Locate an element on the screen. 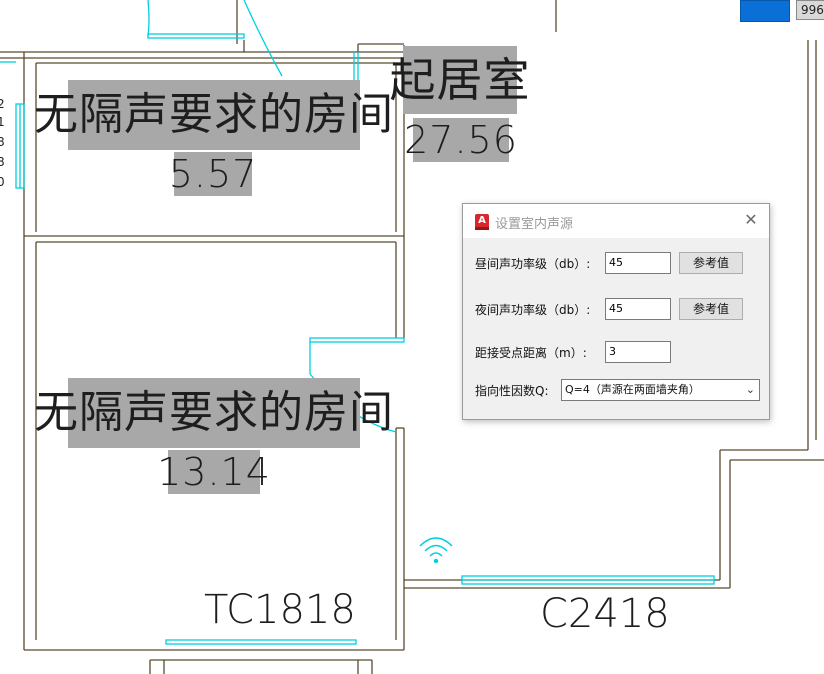 The height and width of the screenshot is (674, 824). night-power-label: 夜间声功率级（db）: is located at coordinates (533, 309).